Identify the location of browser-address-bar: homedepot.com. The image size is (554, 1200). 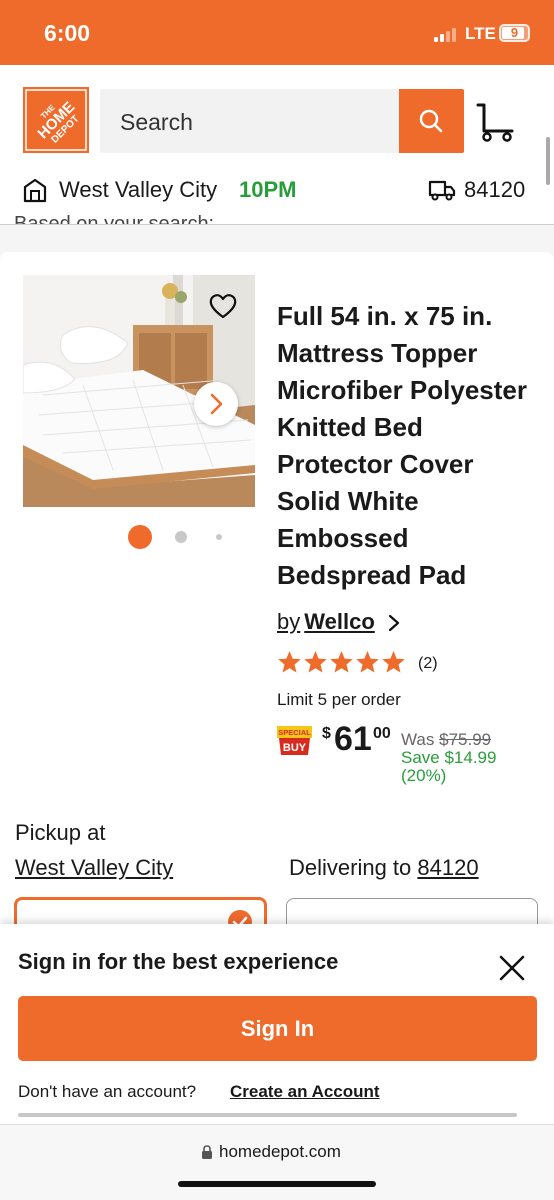
(277, 1162).